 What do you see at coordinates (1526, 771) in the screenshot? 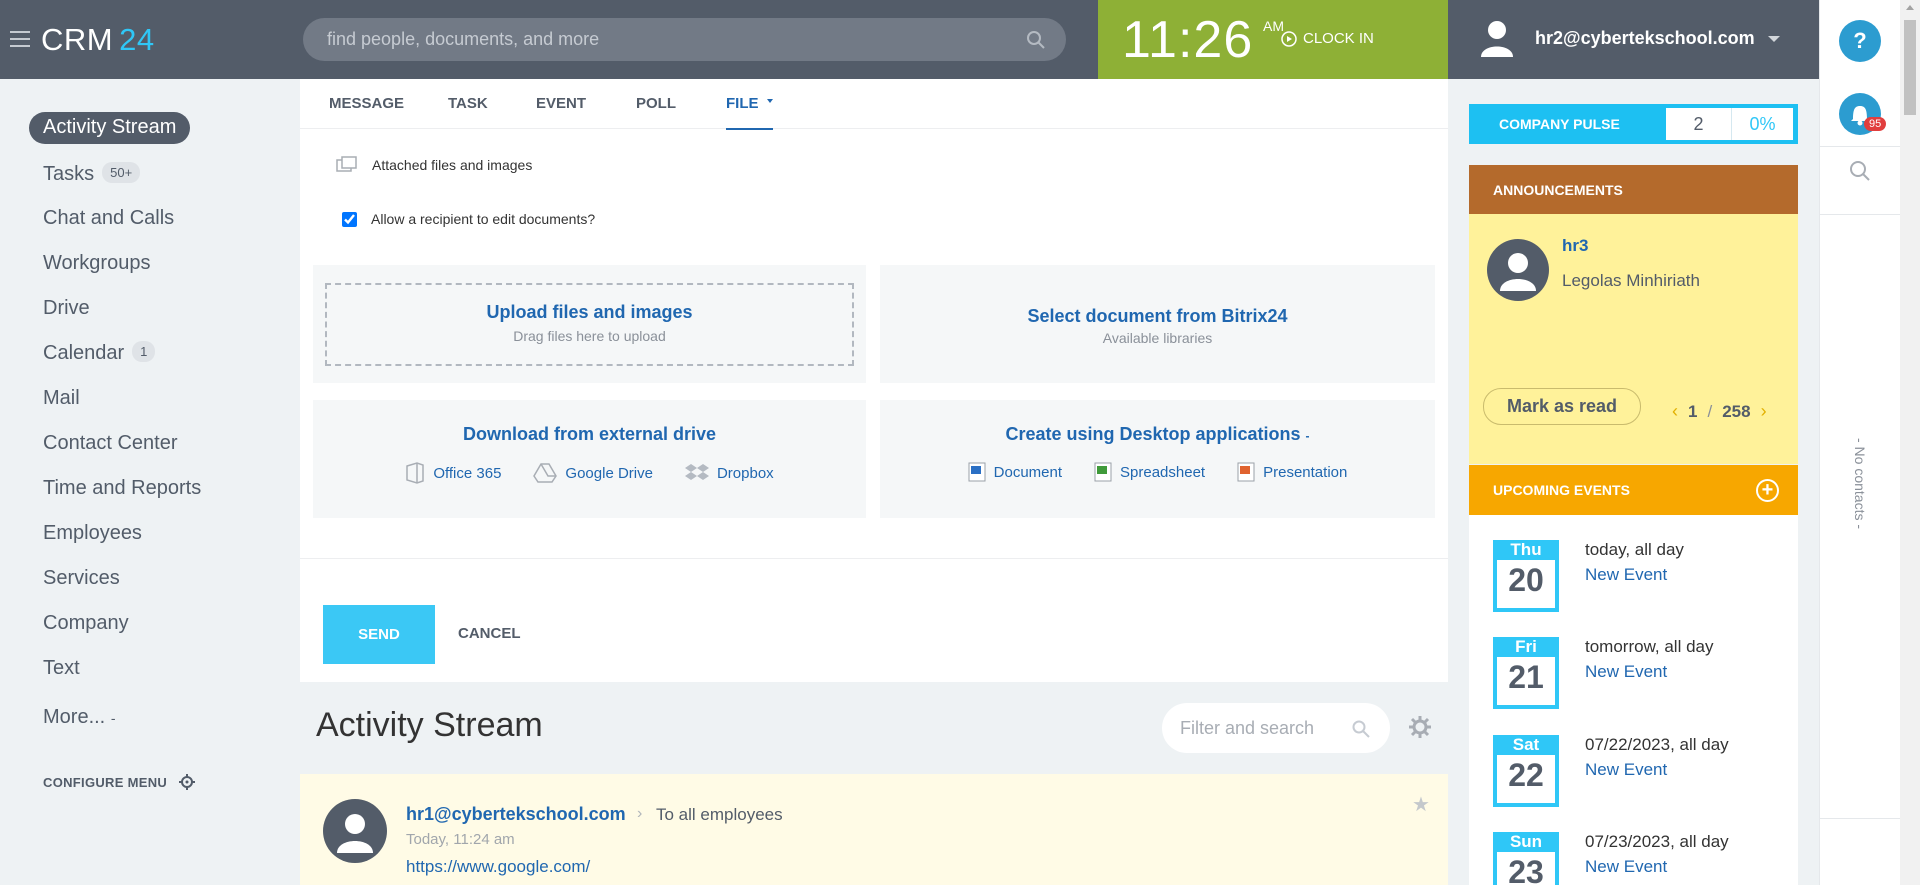
I see `calendar-date-icon: Sat 22` at bounding box center [1526, 771].